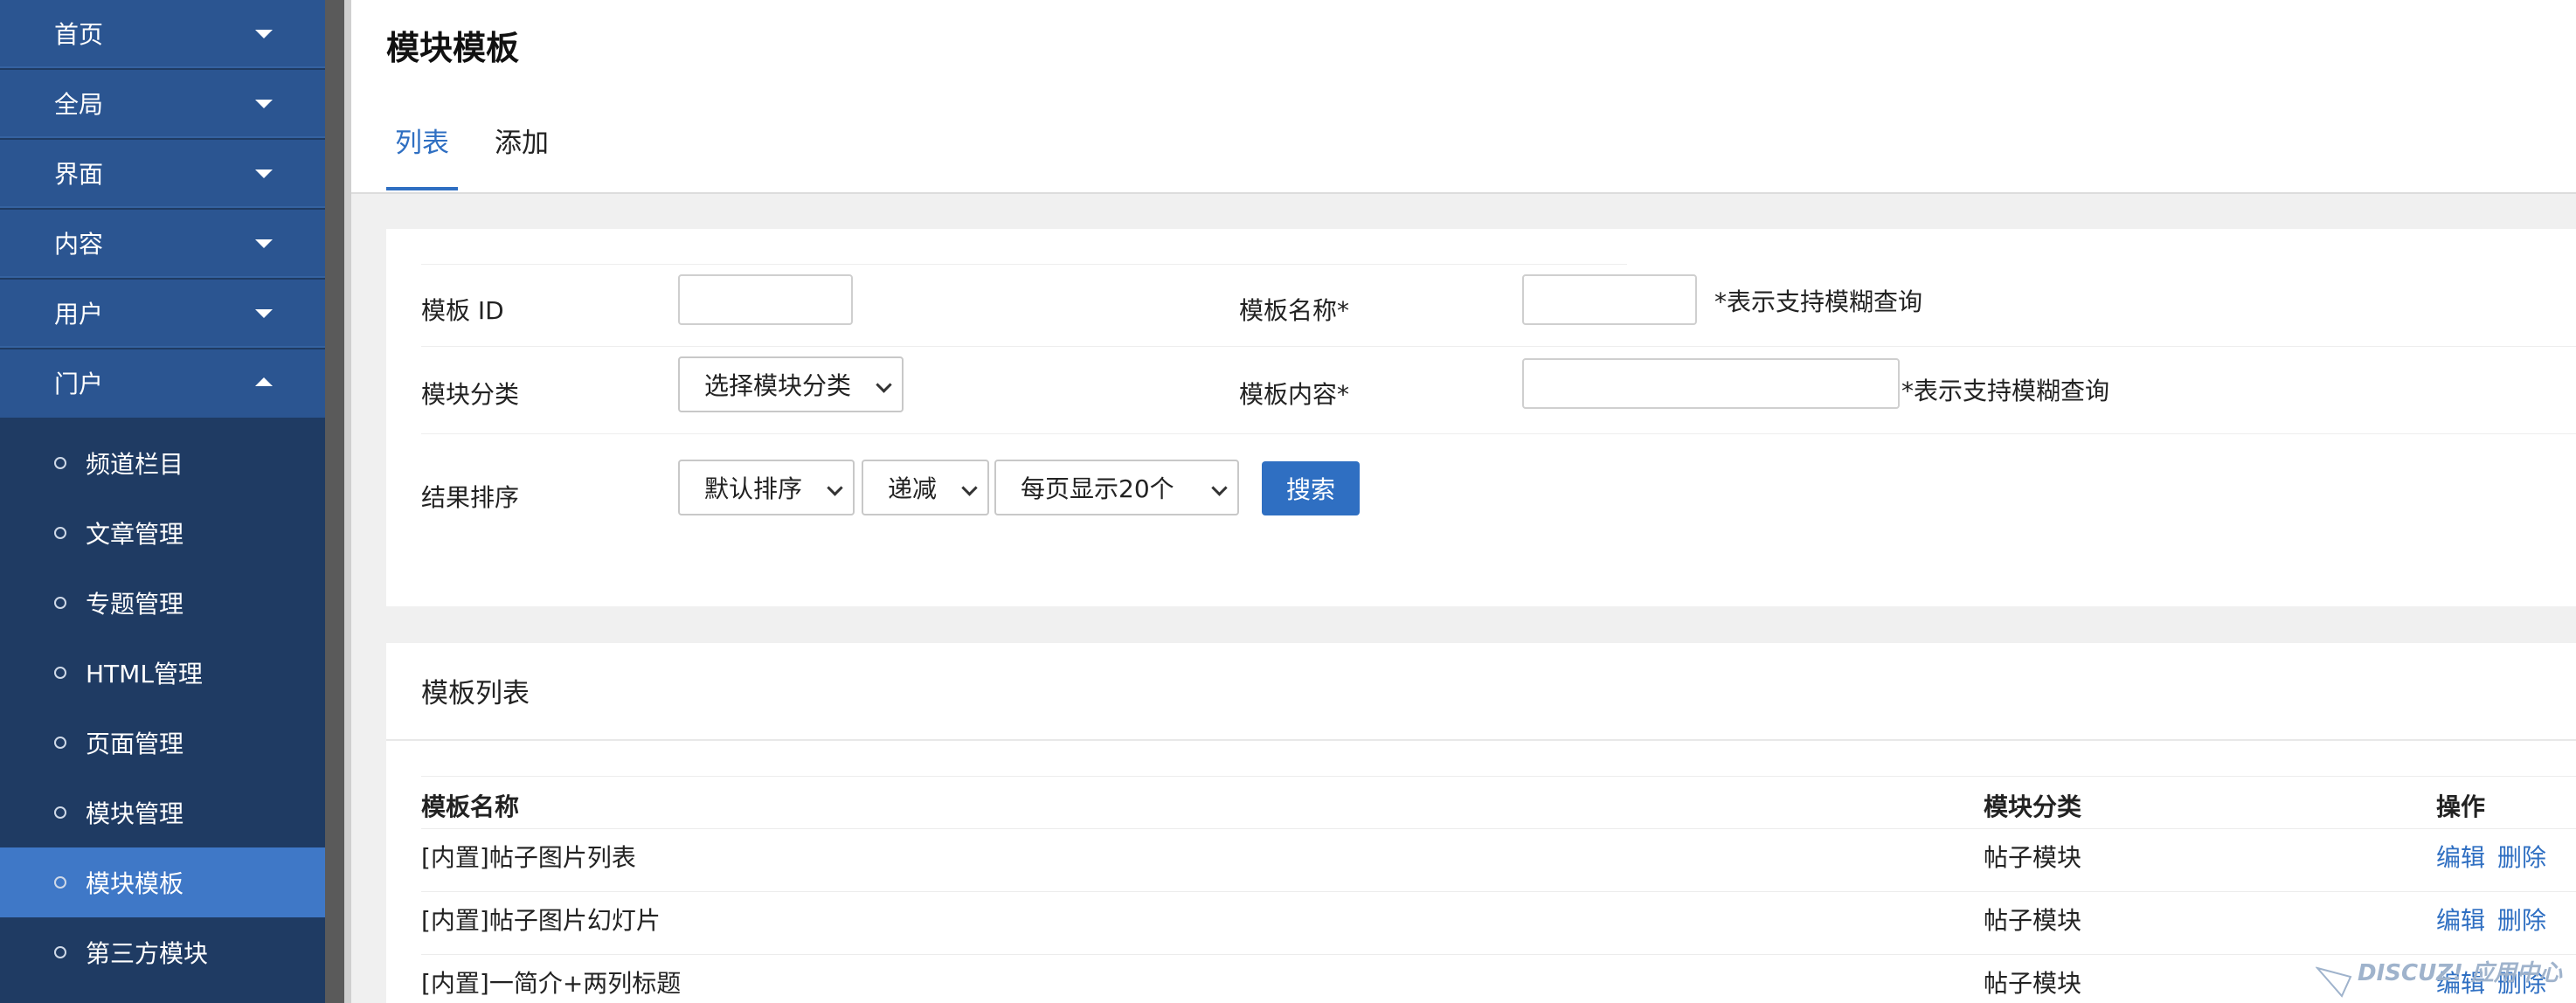 The image size is (2576, 1003). Describe the element at coordinates (338, 501) in the screenshot. I see `sidebar-resize-handle` at that location.